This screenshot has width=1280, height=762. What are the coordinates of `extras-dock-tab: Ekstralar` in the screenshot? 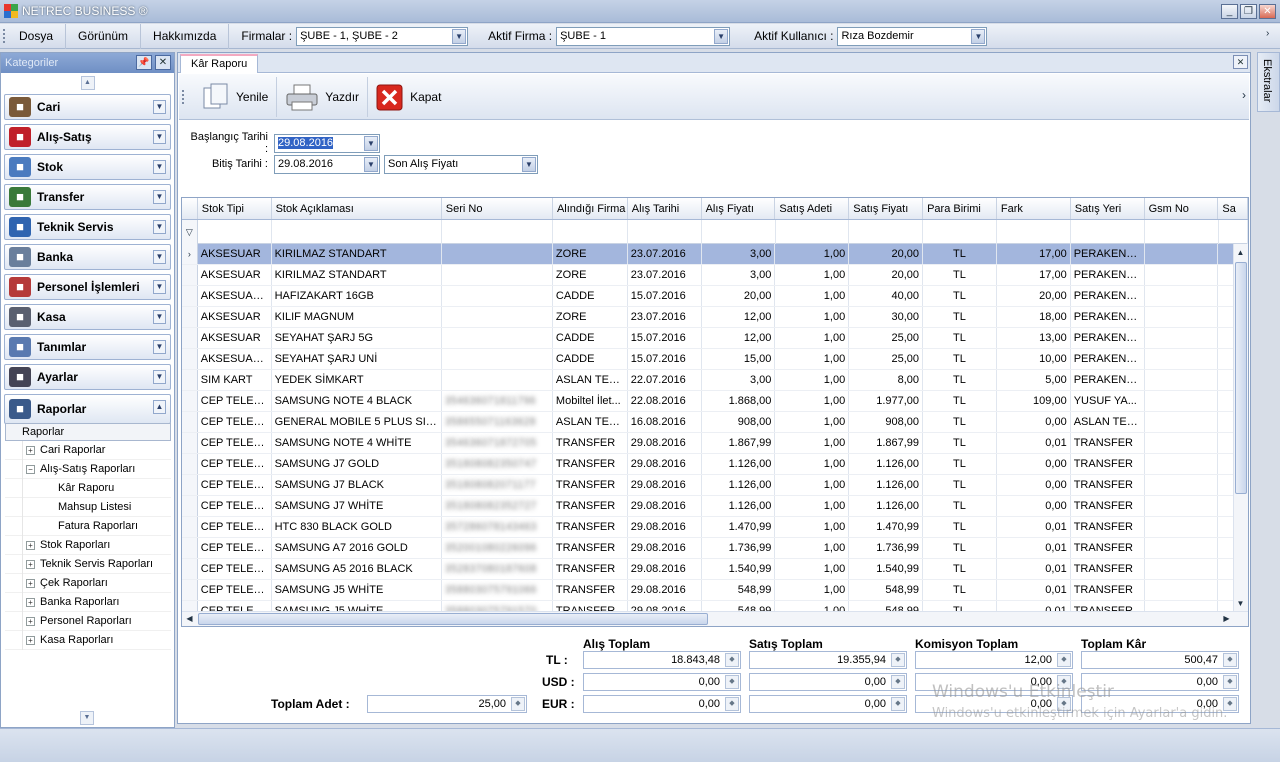 It's located at (1268, 82).